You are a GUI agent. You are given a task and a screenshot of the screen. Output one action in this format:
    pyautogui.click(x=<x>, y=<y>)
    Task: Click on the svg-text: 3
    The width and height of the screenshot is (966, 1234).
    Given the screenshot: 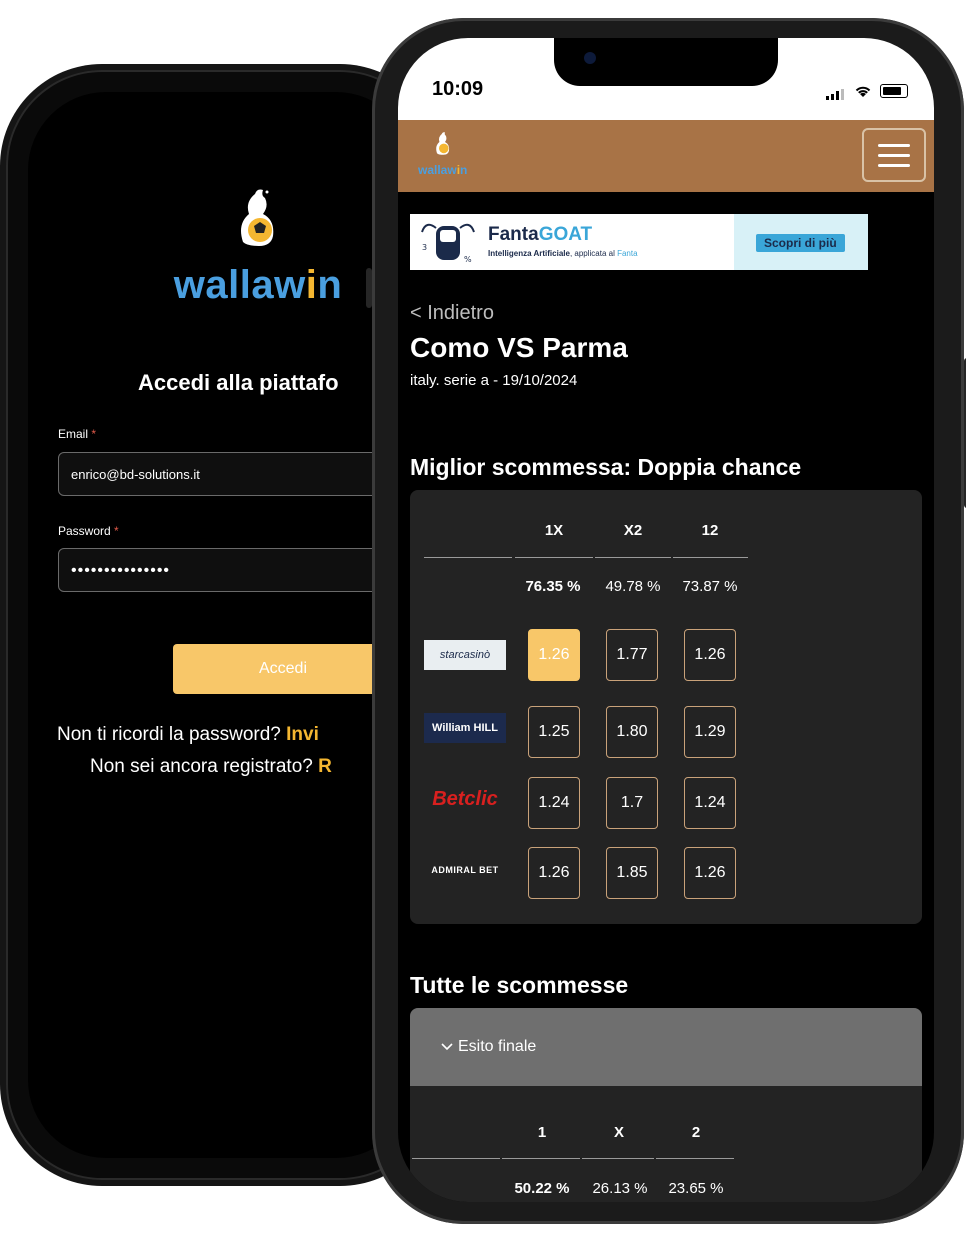 What is the action you would take?
    pyautogui.click(x=424, y=247)
    